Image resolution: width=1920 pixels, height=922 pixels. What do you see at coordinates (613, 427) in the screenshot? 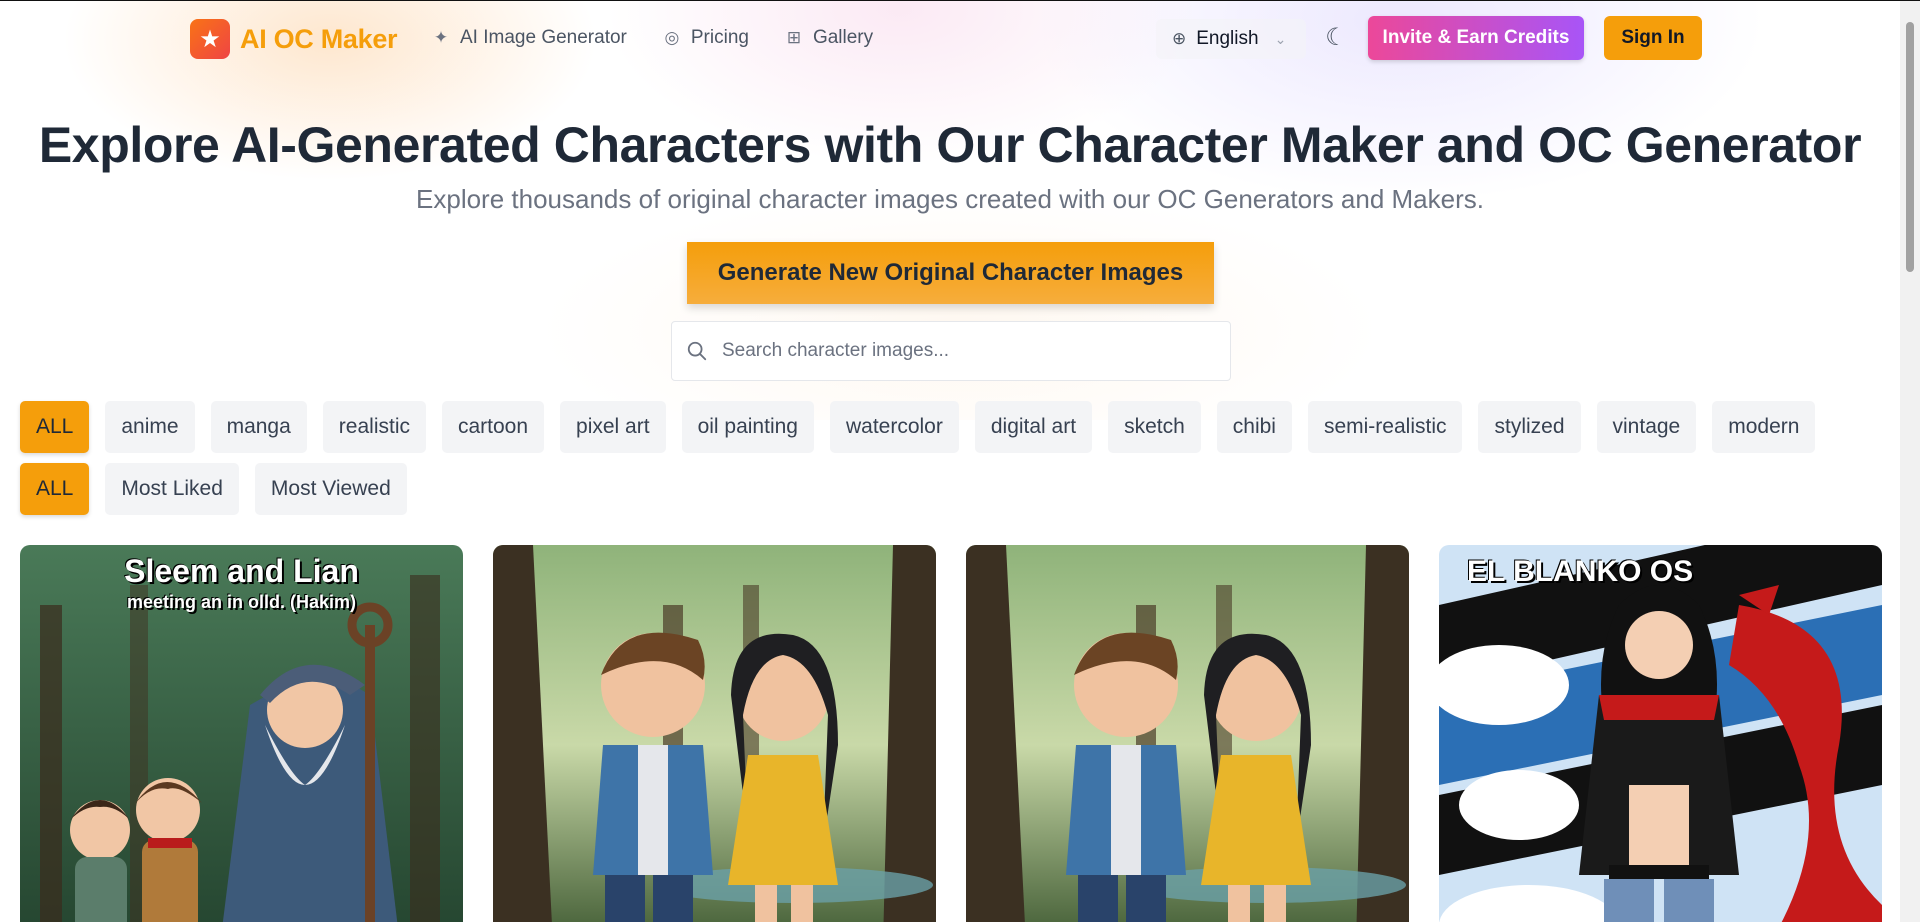
I see `filter-style-pixel-art: pixel art` at bounding box center [613, 427].